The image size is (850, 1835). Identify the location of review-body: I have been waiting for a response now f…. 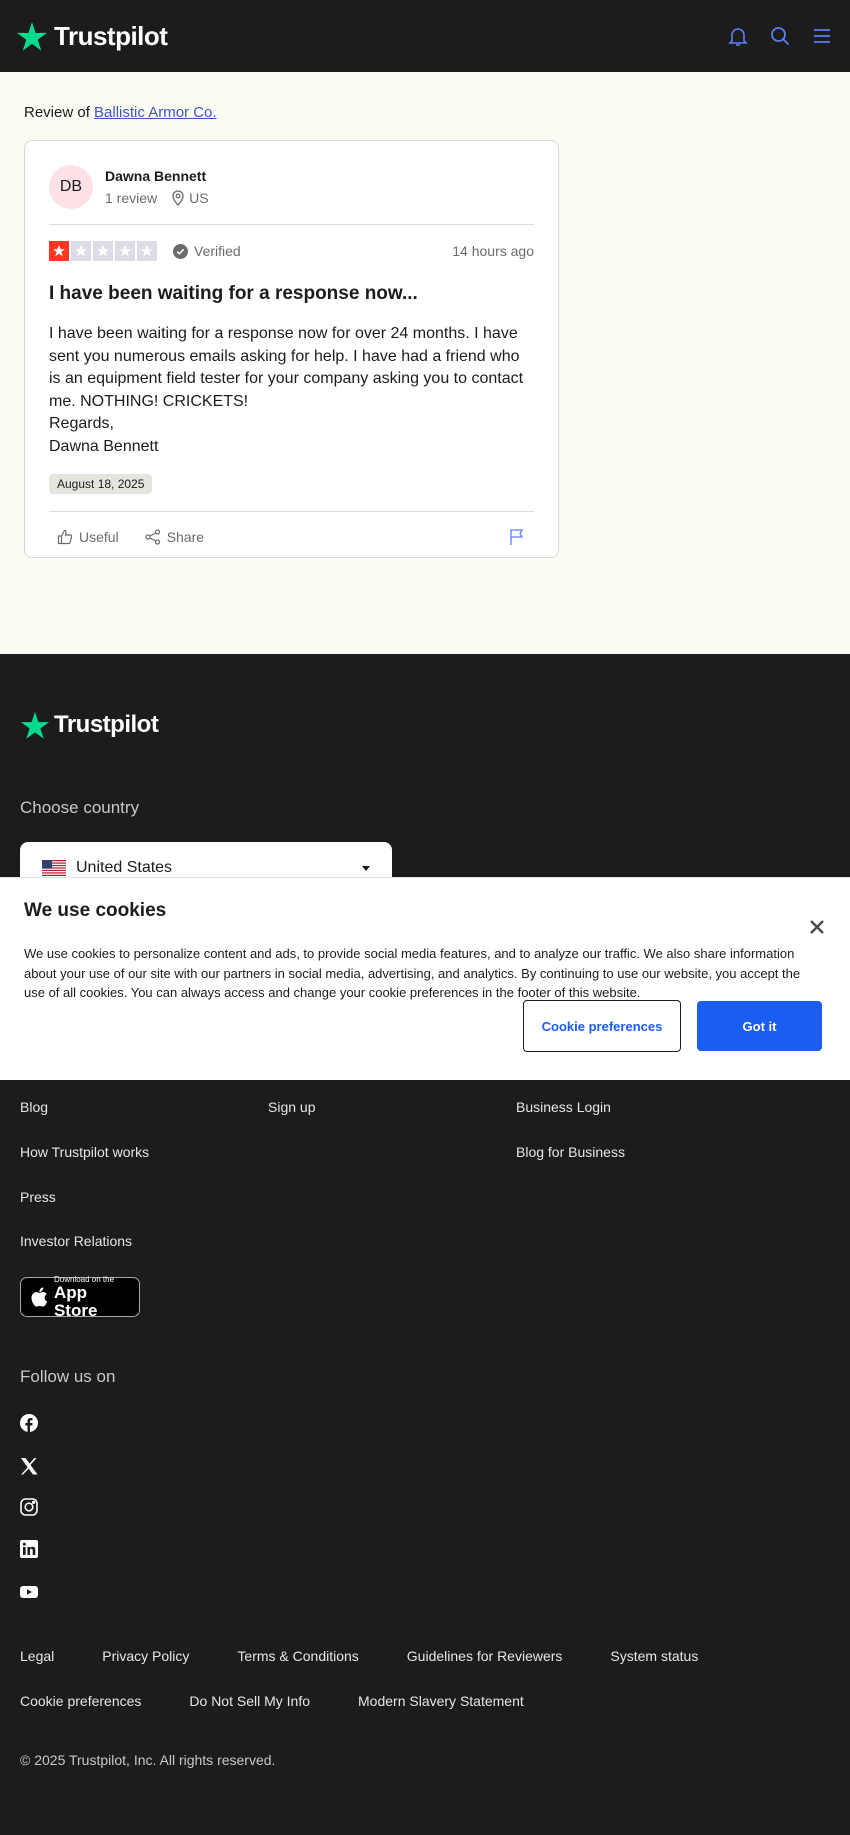
(286, 390).